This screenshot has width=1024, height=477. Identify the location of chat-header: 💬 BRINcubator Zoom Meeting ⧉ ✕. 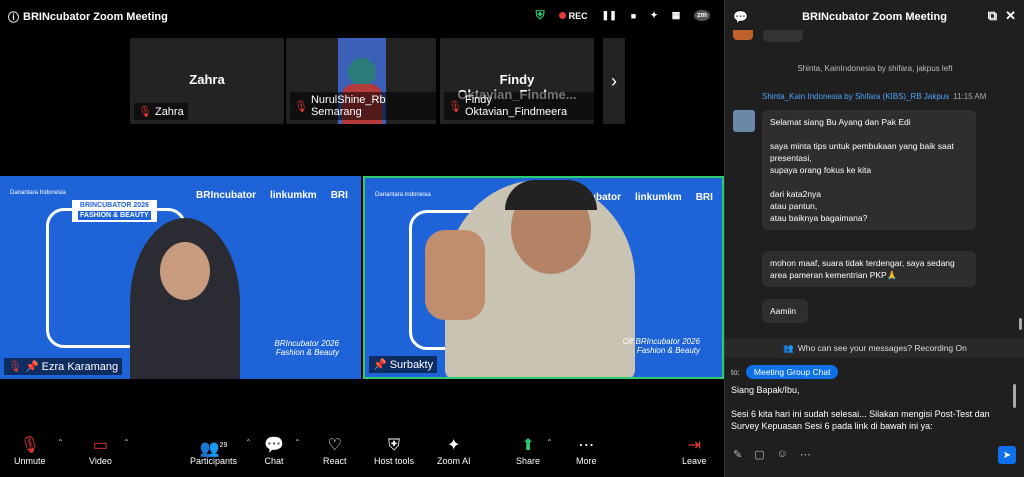
(874, 17).